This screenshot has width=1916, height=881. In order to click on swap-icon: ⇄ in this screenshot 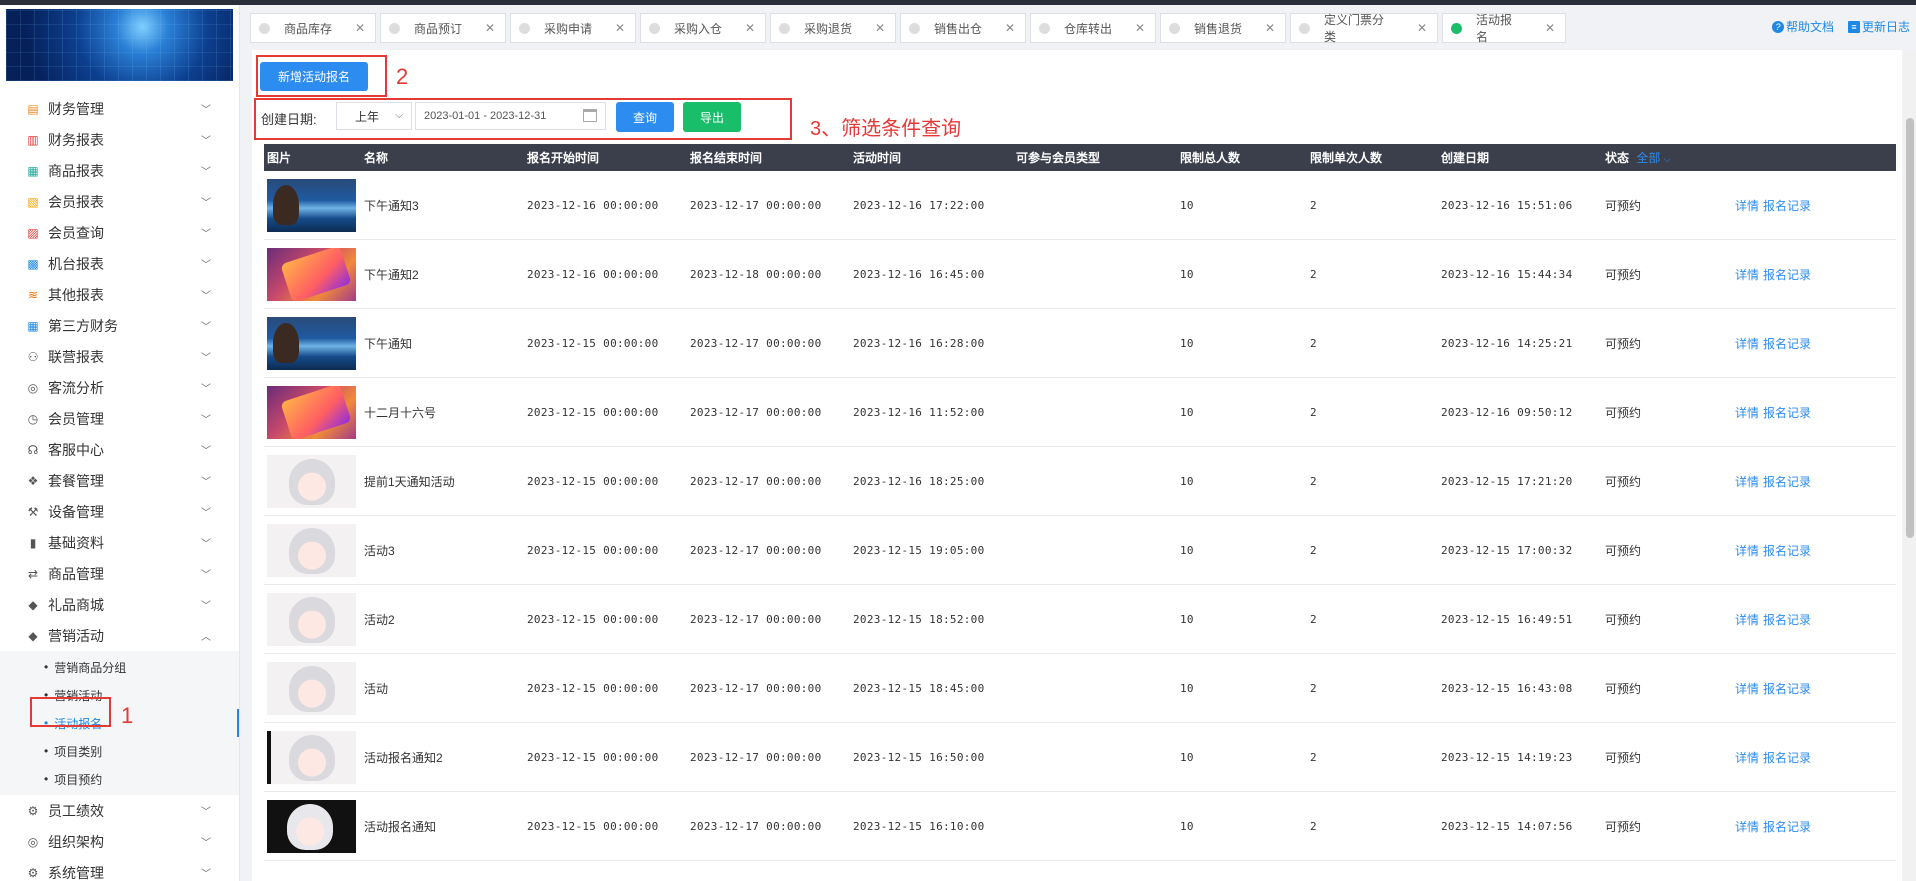, I will do `click(33, 573)`.